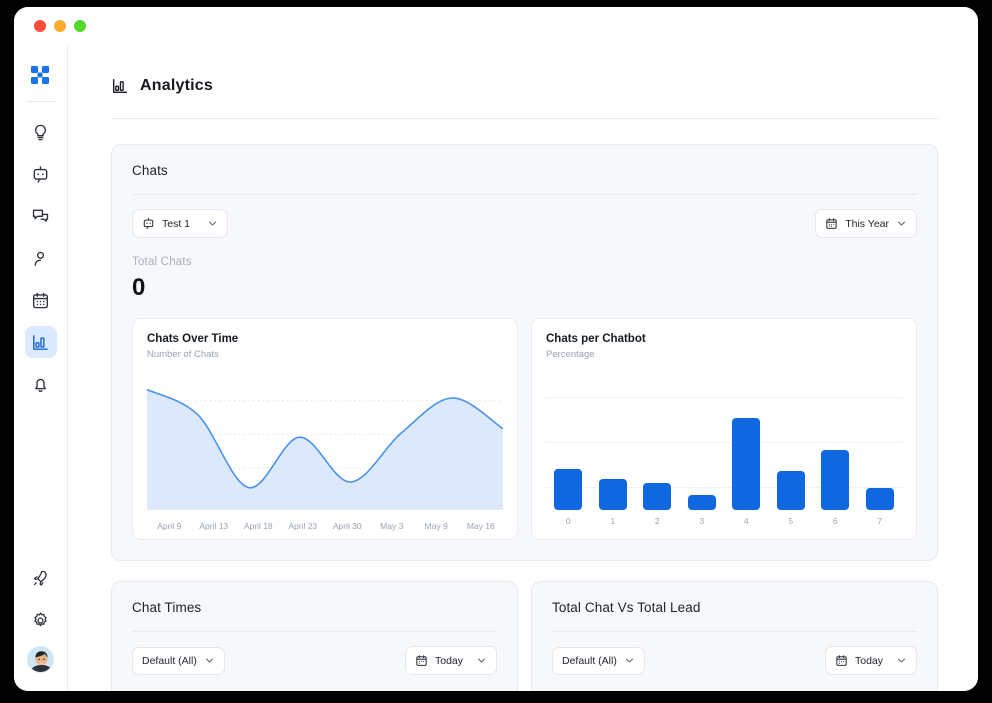  What do you see at coordinates (523, 70) in the screenshot?
I see `page-header: Analytics` at bounding box center [523, 70].